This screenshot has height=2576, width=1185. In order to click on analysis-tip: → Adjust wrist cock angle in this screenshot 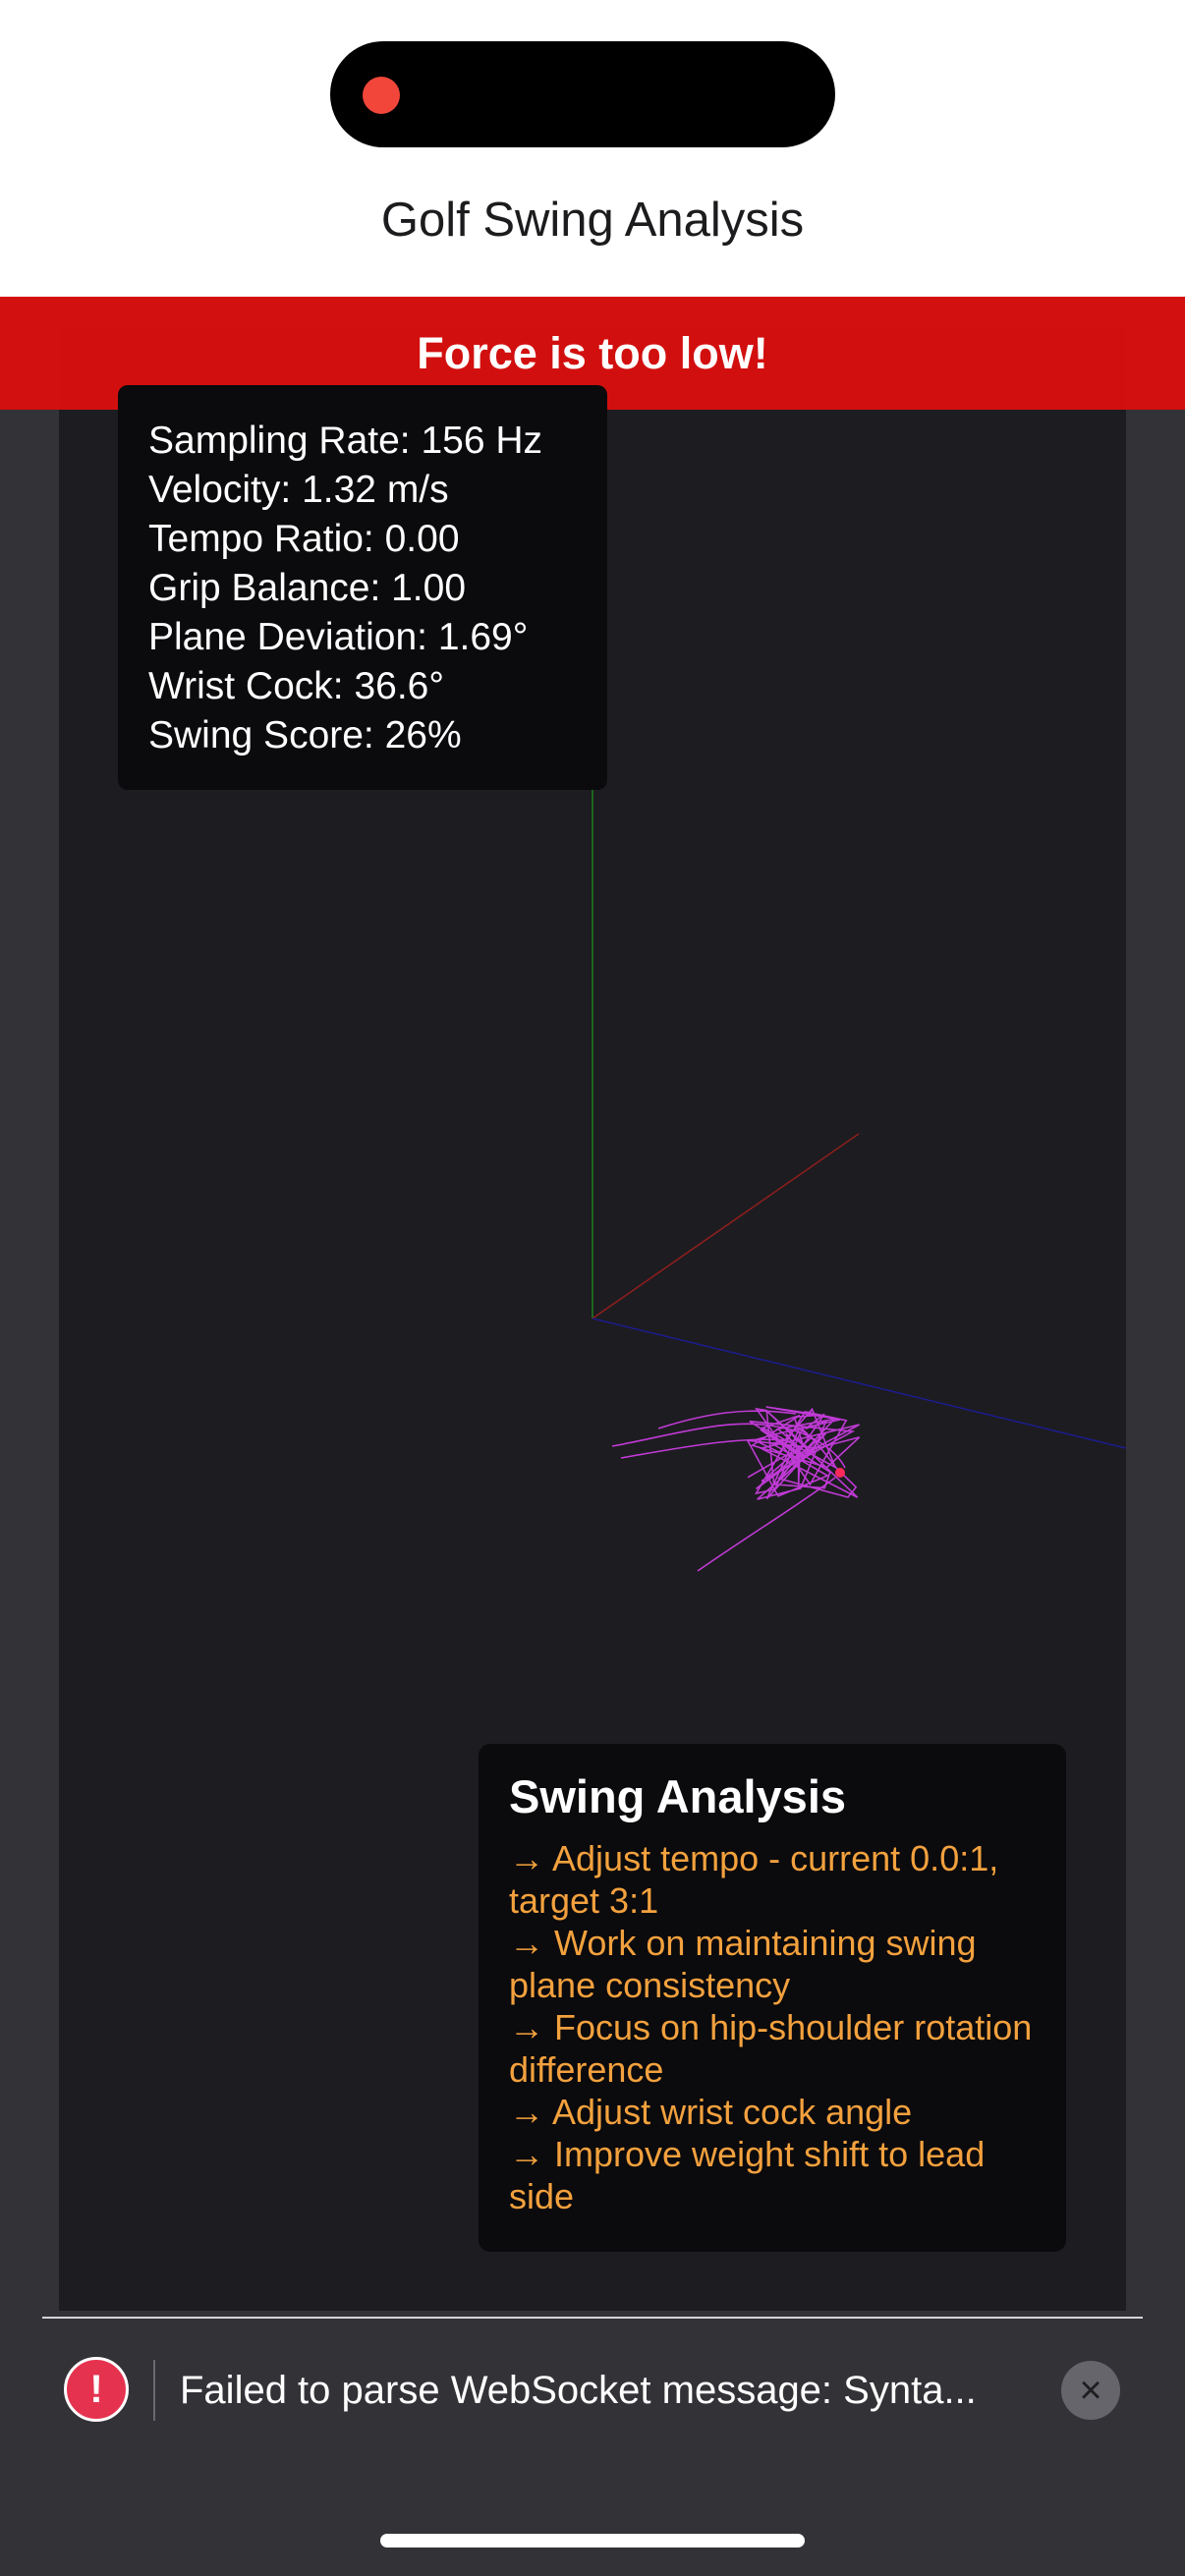, I will do `click(711, 2112)`.